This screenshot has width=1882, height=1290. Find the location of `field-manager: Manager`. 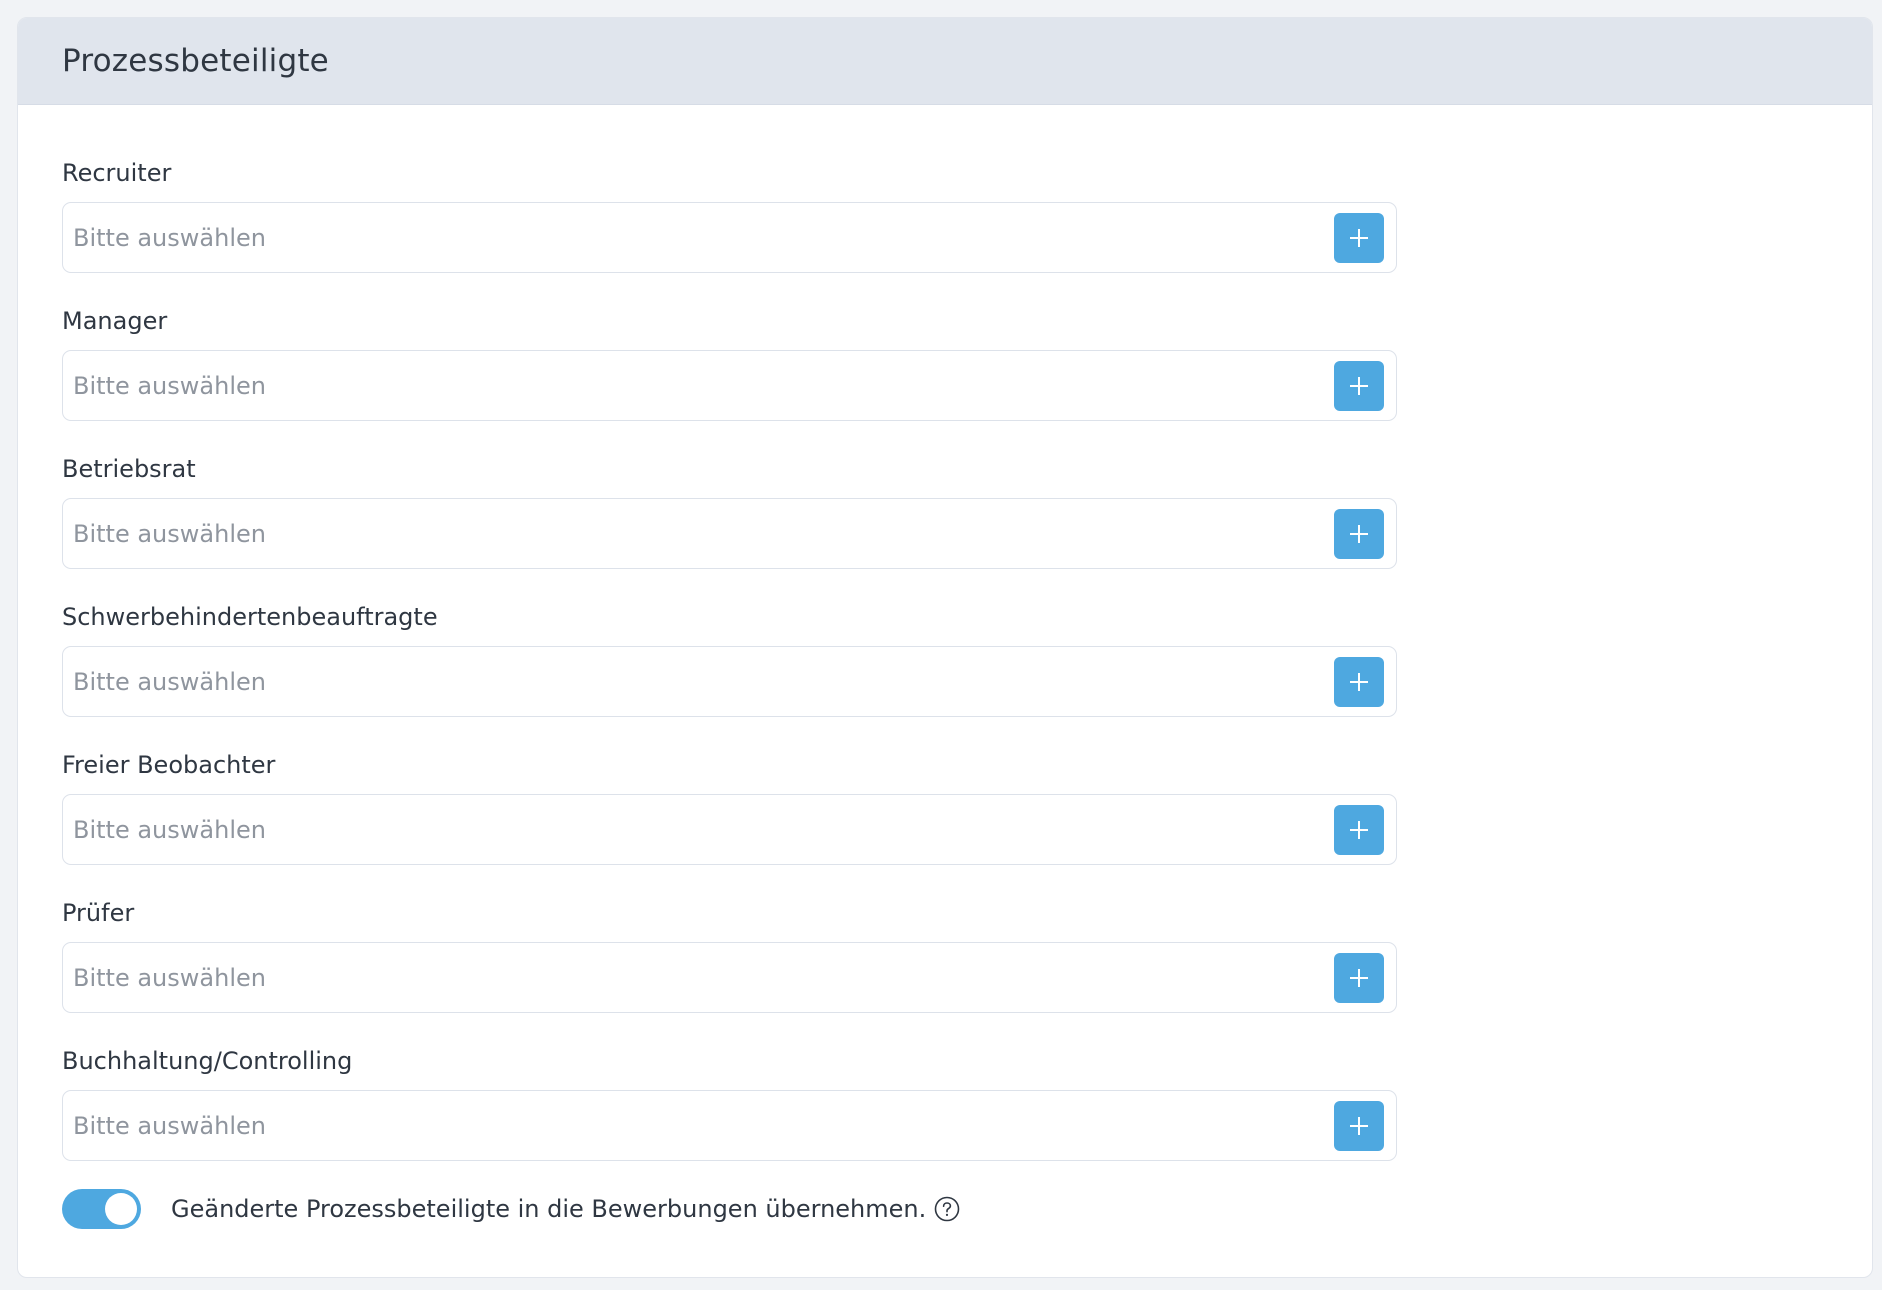

field-manager: Manager is located at coordinates (730, 368).